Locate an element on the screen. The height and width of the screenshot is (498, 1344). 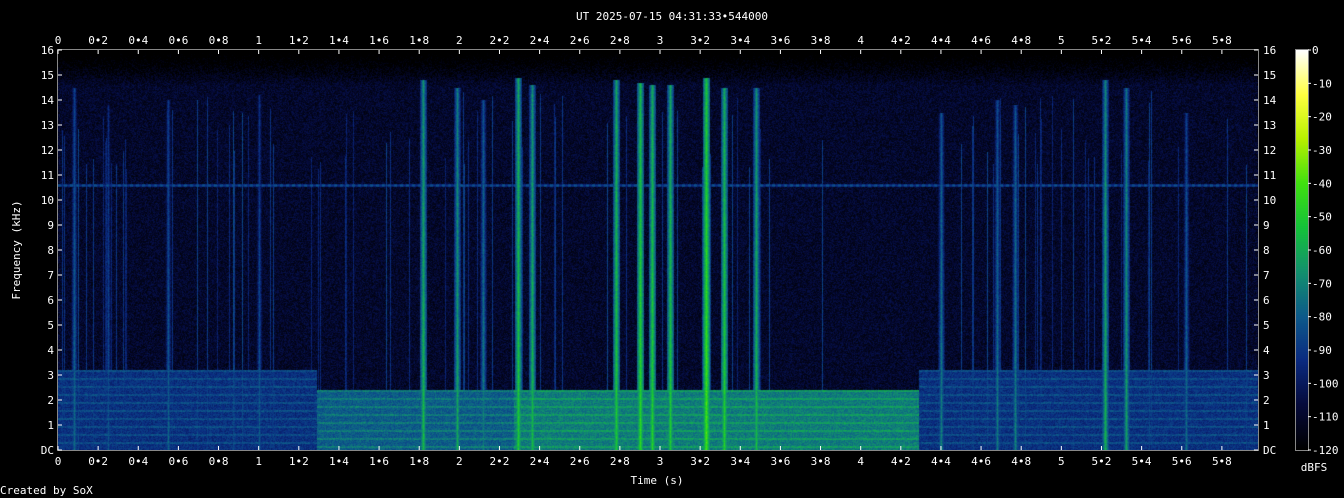
x-tick-label-top: 0•4 is located at coordinates (138, 40).